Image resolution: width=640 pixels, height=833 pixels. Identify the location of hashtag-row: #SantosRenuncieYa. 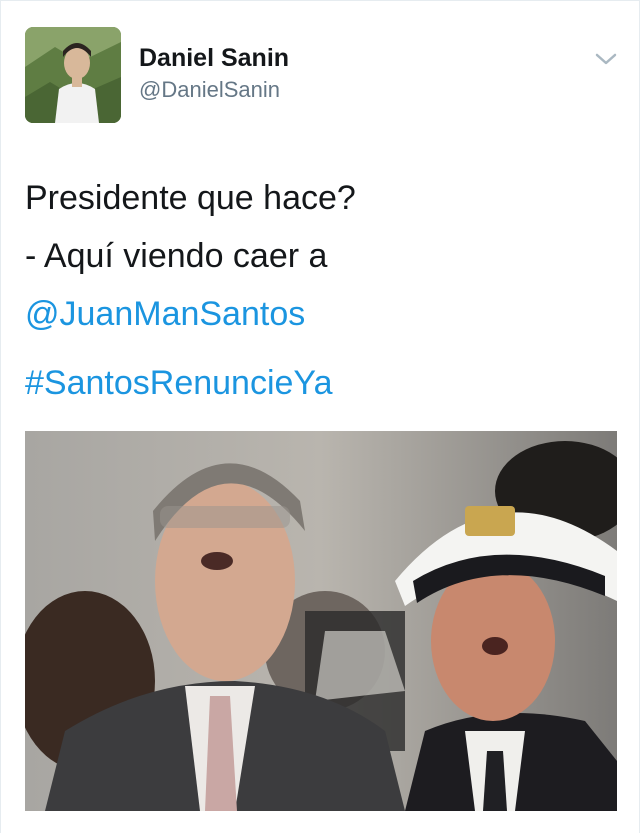
(178, 383).